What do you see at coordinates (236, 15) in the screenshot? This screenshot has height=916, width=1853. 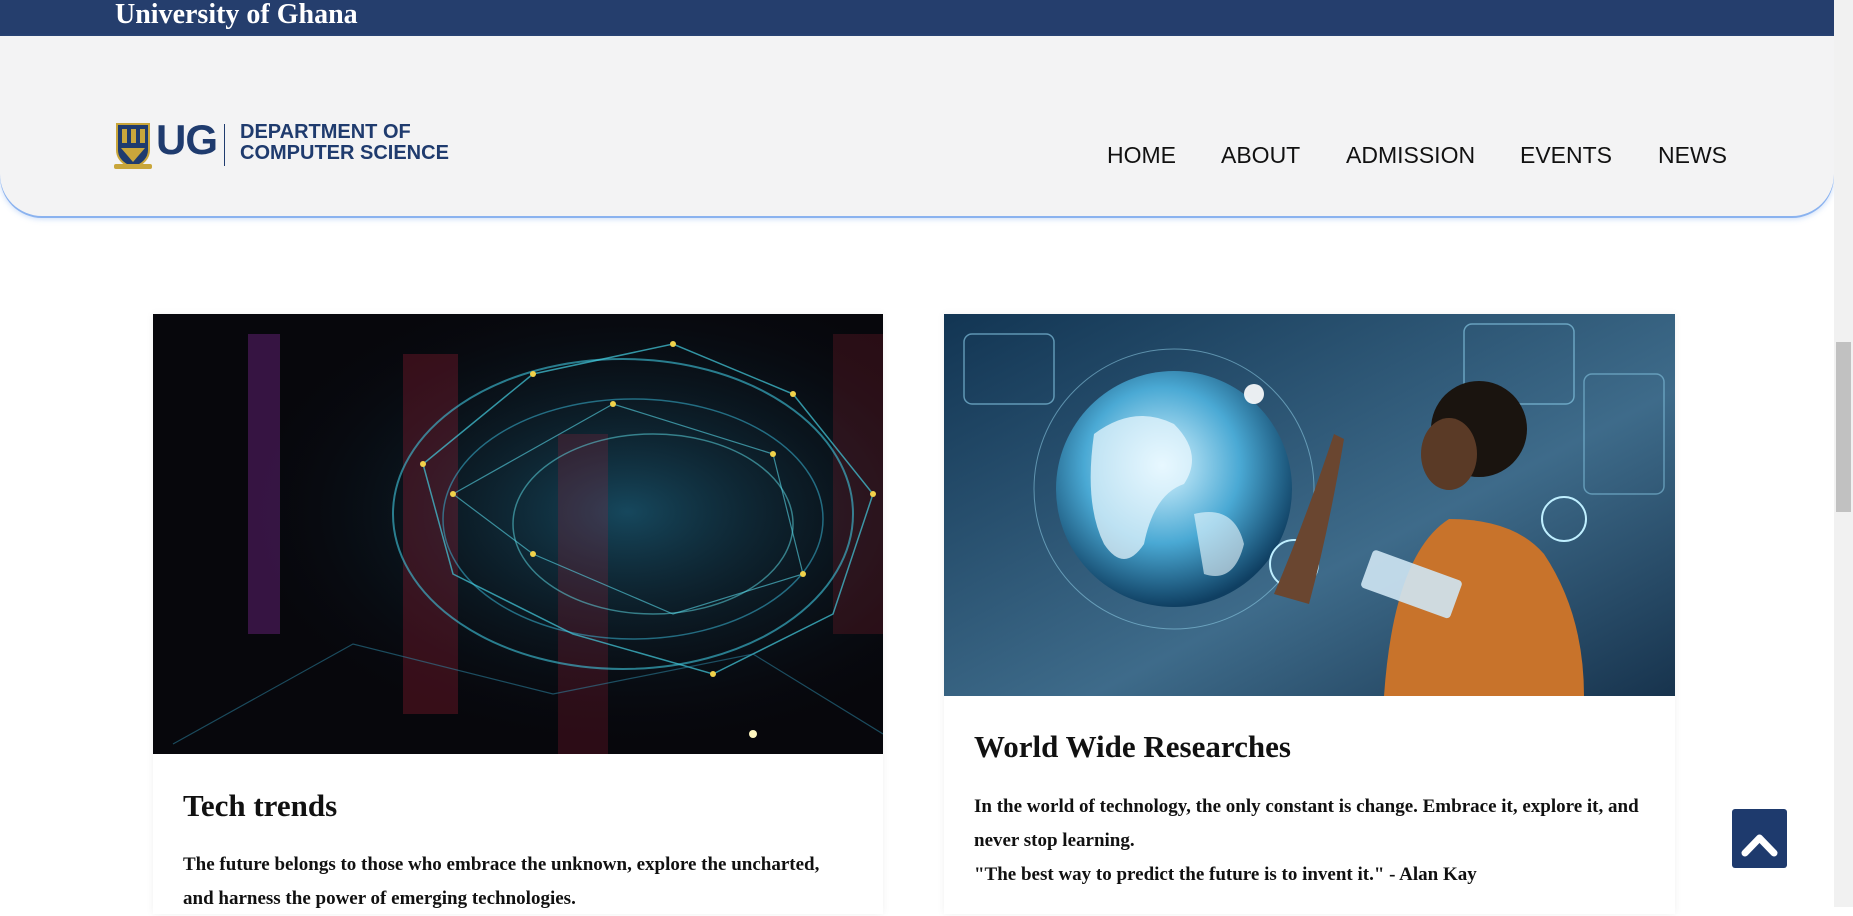 I see `university-title: University of Ghana` at bounding box center [236, 15].